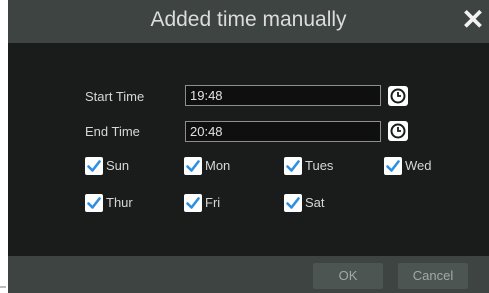  Describe the element at coordinates (248, 274) in the screenshot. I see `dialog-footer: OK Cancel` at that location.